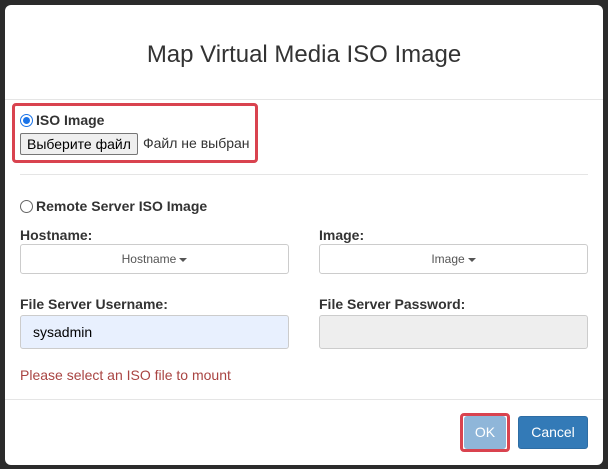 This screenshot has width=608, height=469. I want to click on remote-server-option: Remote Server ISO Image, so click(113, 206).